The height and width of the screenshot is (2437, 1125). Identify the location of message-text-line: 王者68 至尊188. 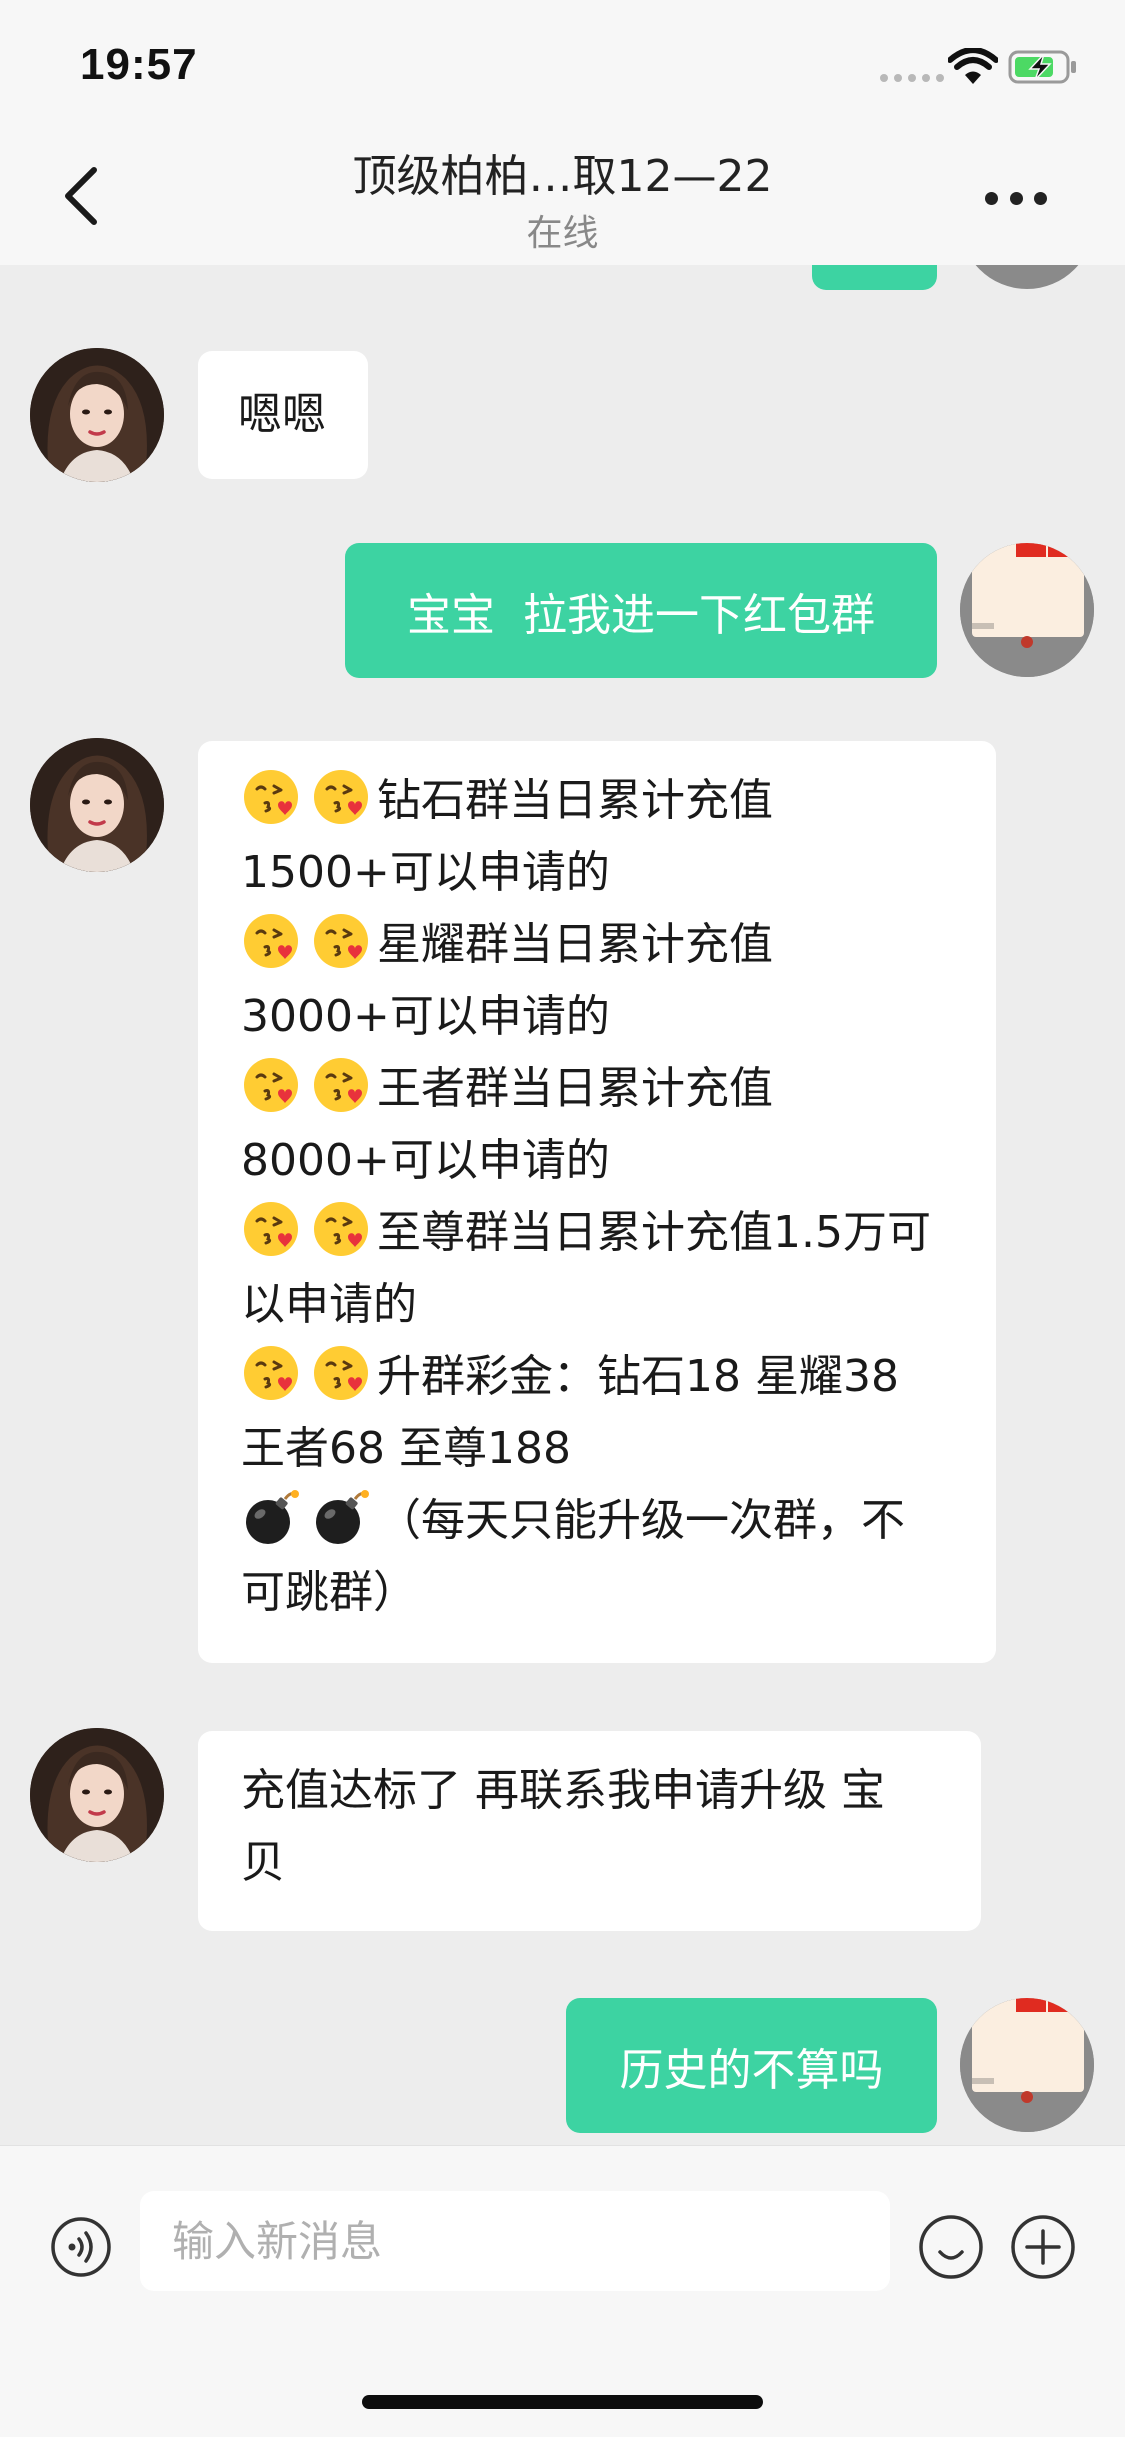
(618, 1449).